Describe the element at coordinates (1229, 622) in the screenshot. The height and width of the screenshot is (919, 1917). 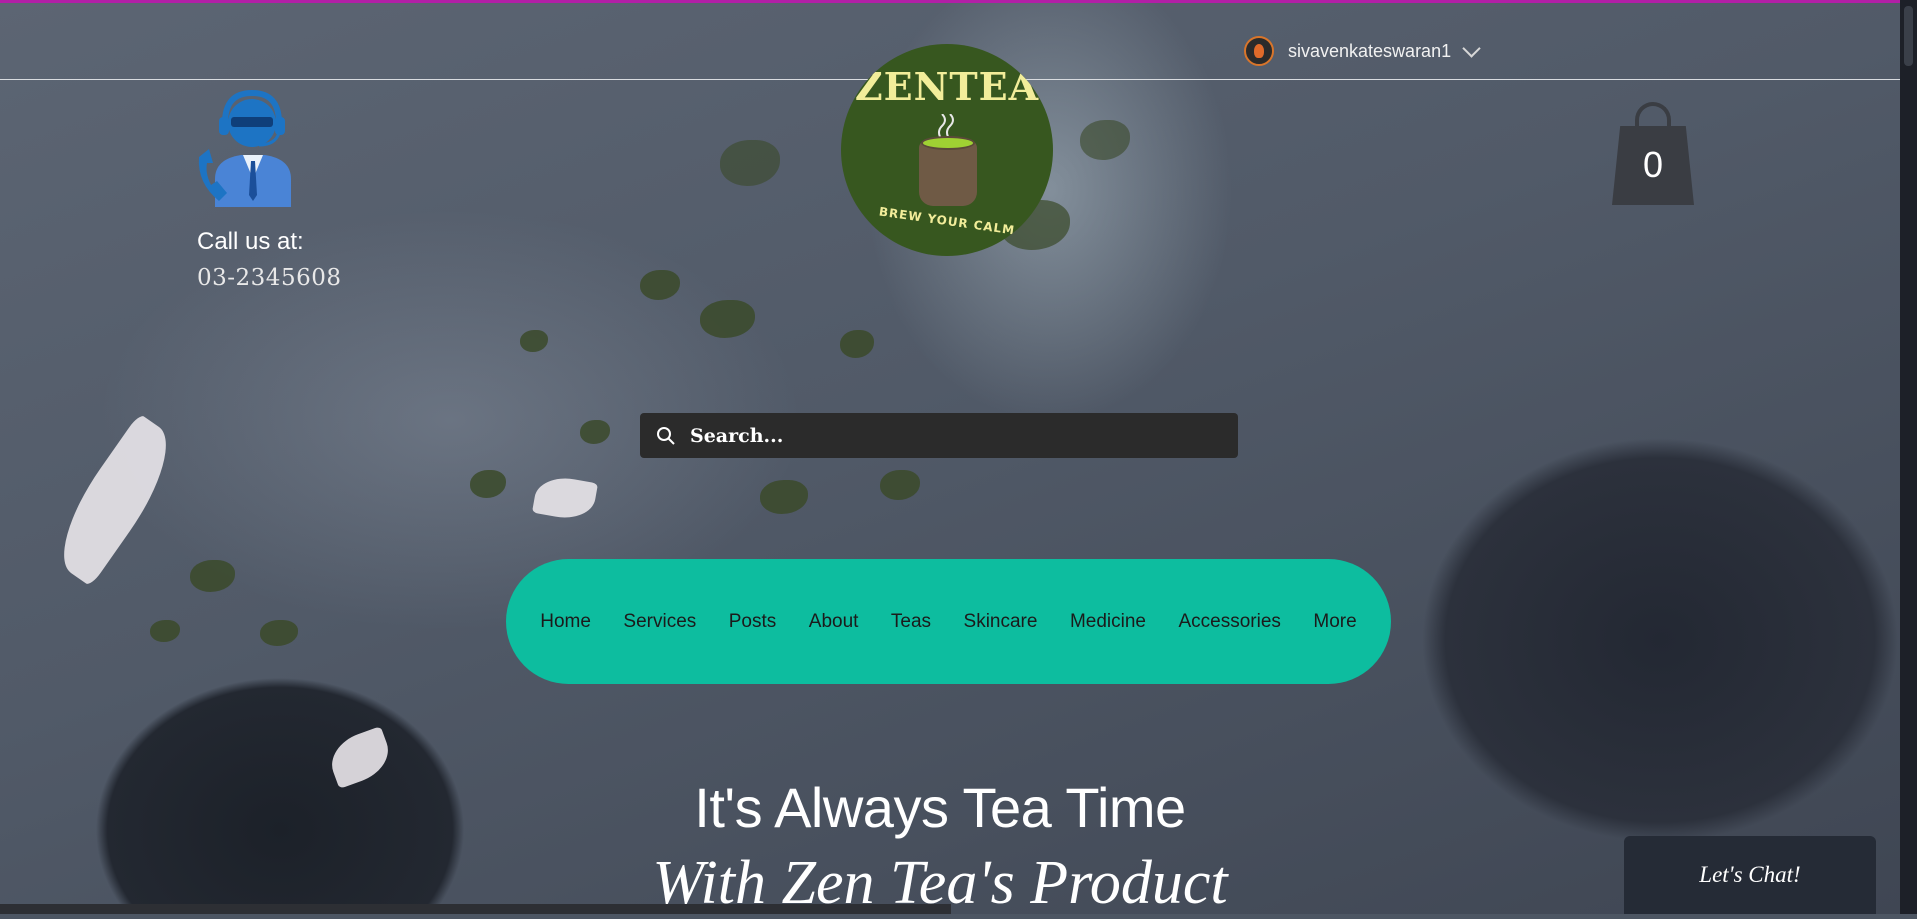
I see `nav-item-accessories: Accessories` at that location.